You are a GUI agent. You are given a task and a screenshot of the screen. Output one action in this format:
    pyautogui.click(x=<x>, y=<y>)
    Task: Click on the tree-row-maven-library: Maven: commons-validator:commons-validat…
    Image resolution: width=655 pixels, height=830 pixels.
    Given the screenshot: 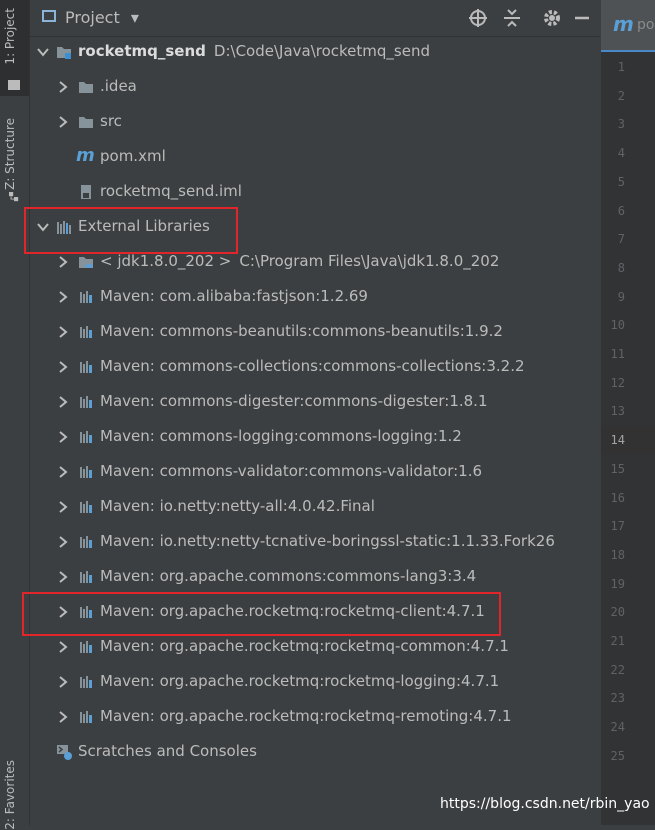 What is the action you would take?
    pyautogui.click(x=315, y=472)
    